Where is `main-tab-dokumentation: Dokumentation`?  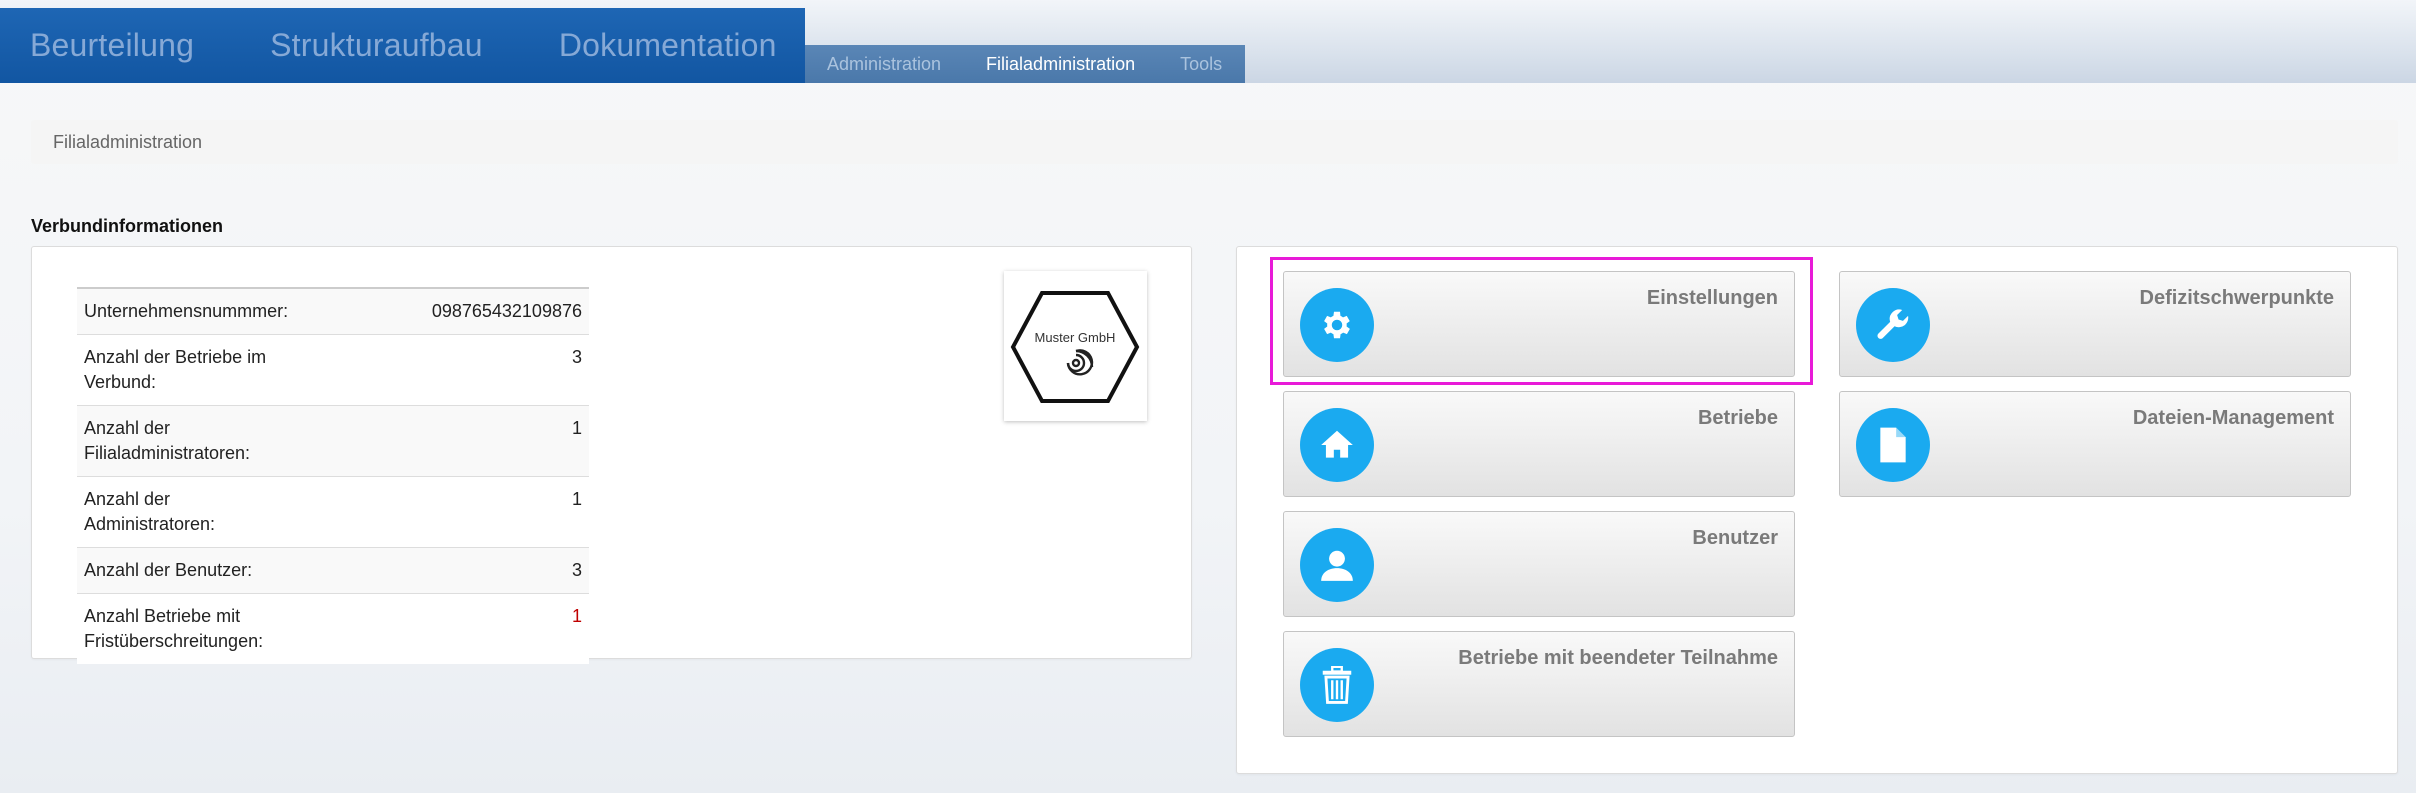
main-tab-dokumentation: Dokumentation is located at coordinates (668, 45).